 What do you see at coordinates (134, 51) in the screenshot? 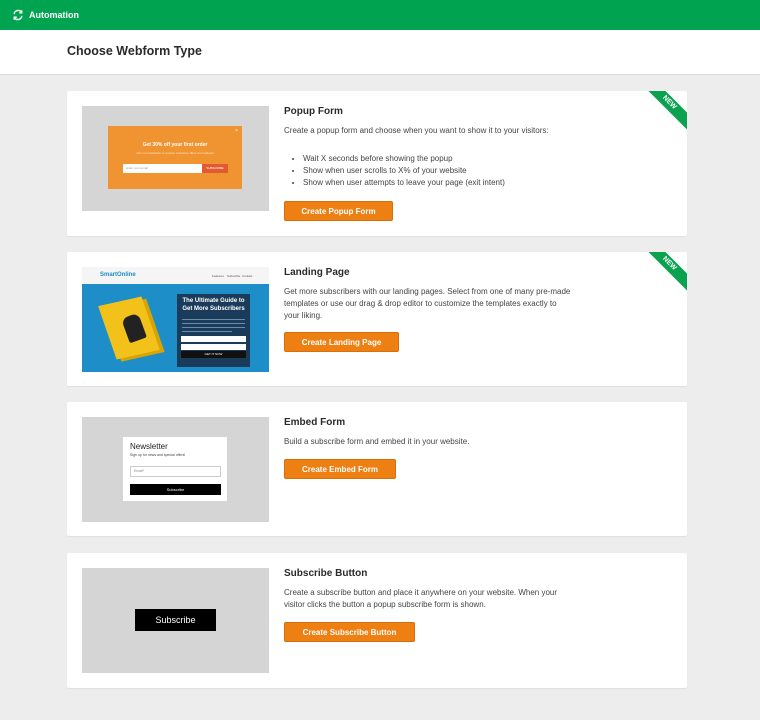
I see `page-title: Choose Webform Type` at bounding box center [134, 51].